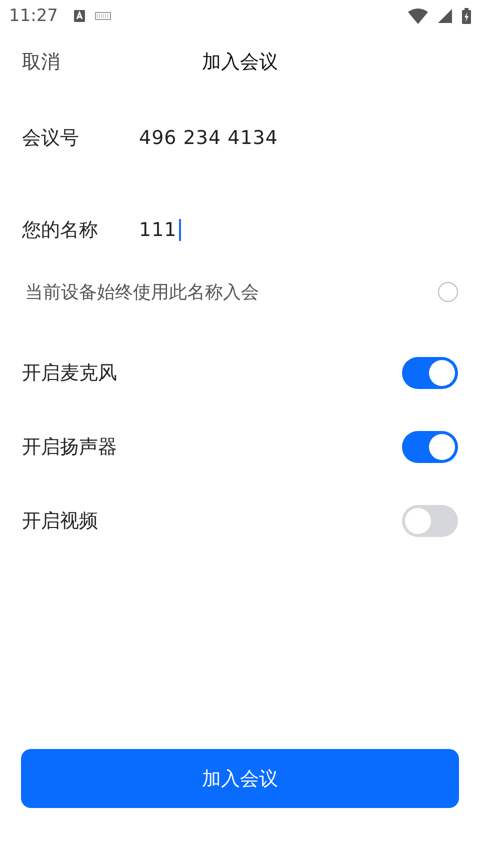 This screenshot has width=480, height=853. What do you see at coordinates (209, 138) in the screenshot?
I see `input-field: 496 234 4134` at bounding box center [209, 138].